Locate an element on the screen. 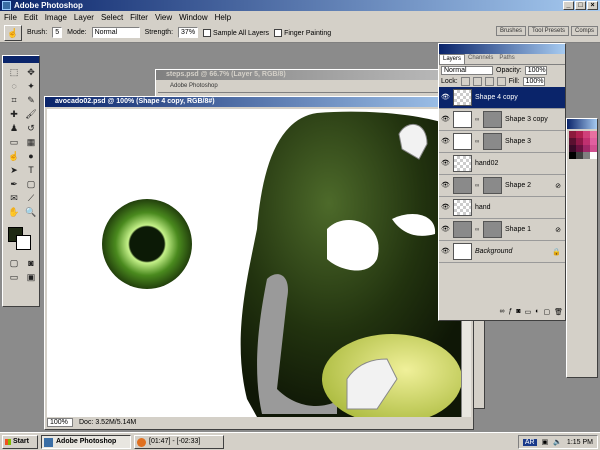  opacity-input: 100% is located at coordinates (535, 70).